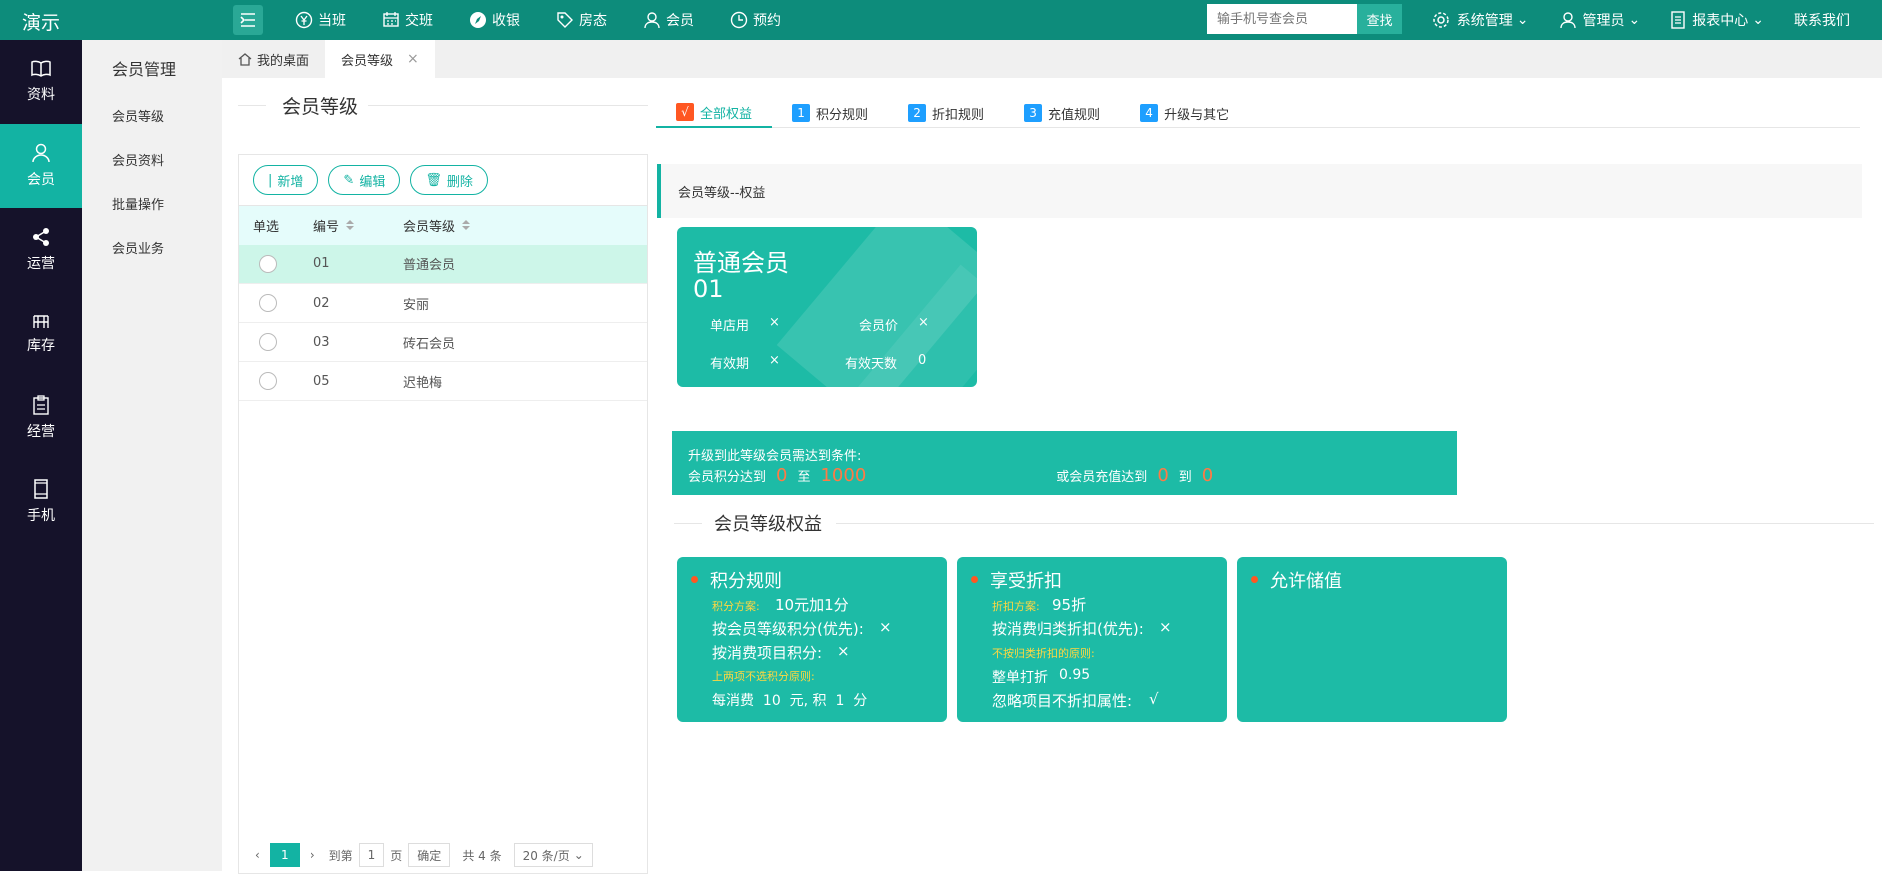 Image resolution: width=1882 pixels, height=874 pixels. I want to click on col-number: 编号, so click(344, 225).